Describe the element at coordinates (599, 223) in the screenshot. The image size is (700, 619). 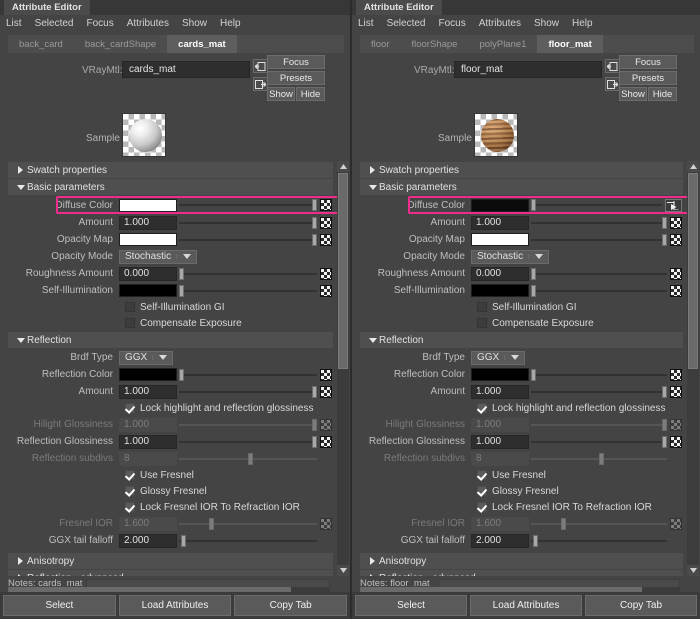
I see `amount-slider-right` at that location.